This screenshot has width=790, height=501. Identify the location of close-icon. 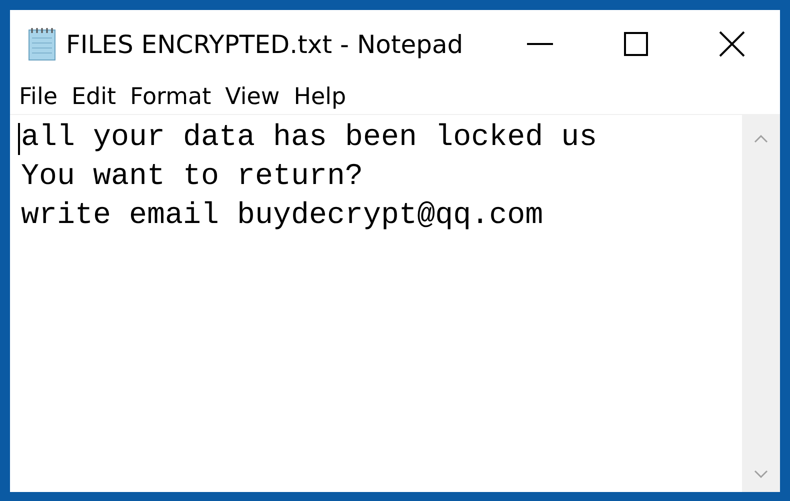
(732, 44).